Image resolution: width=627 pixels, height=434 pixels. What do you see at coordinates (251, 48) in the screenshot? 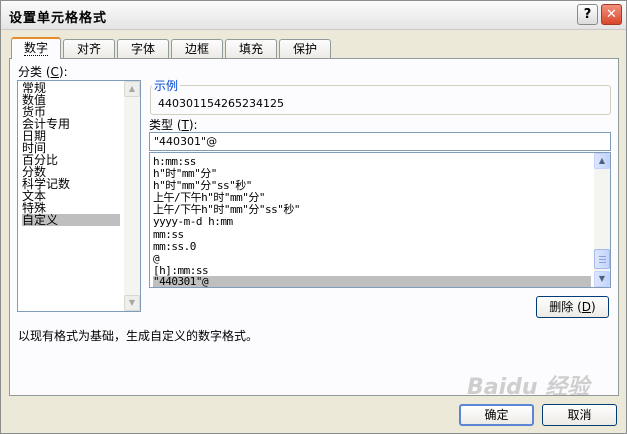
I see `tab-fill: 填充` at bounding box center [251, 48].